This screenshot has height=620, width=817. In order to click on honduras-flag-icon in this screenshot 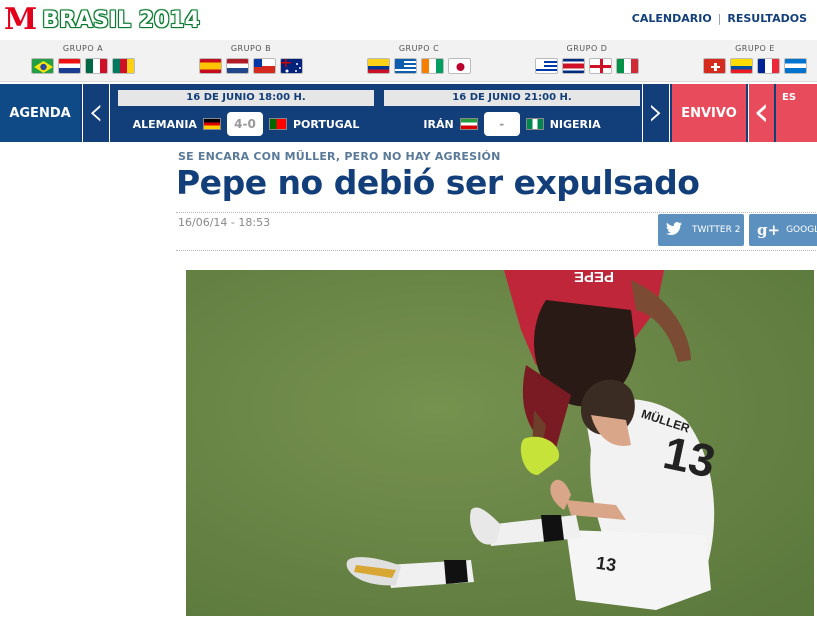, I will do `click(795, 66)`.